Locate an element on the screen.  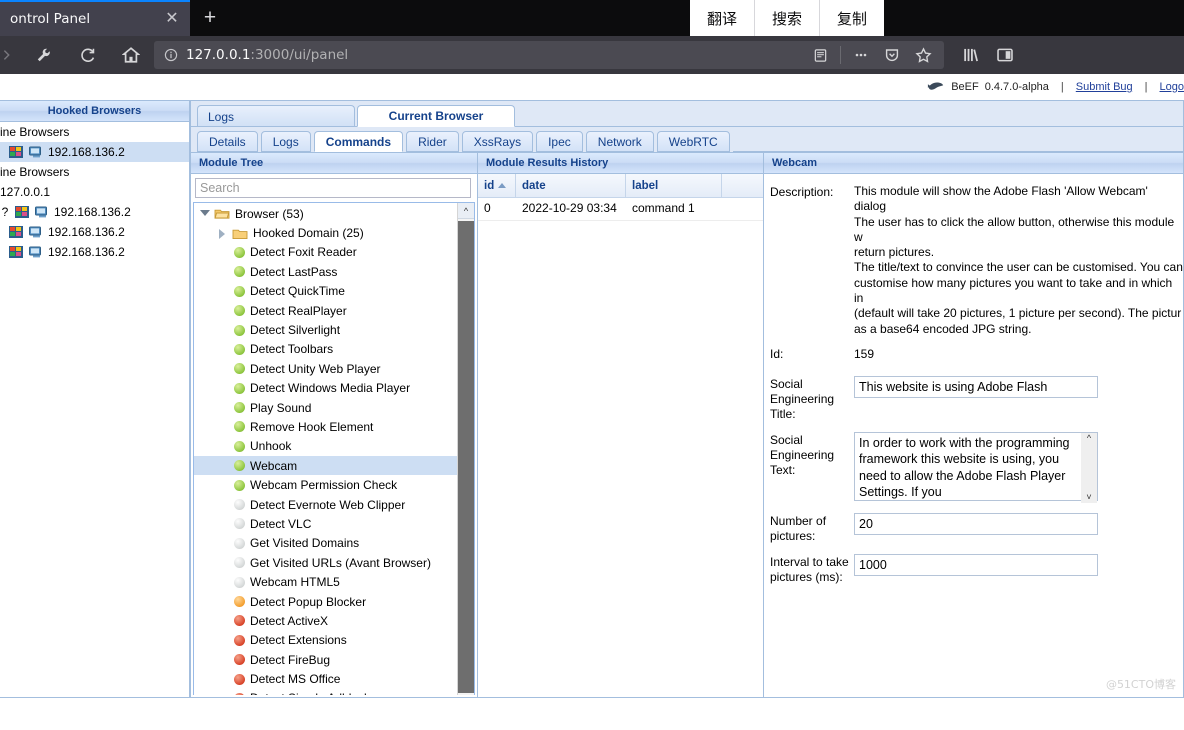
sidebar-host-item: ? 192.168.136.2 is located at coordinates (94, 212).